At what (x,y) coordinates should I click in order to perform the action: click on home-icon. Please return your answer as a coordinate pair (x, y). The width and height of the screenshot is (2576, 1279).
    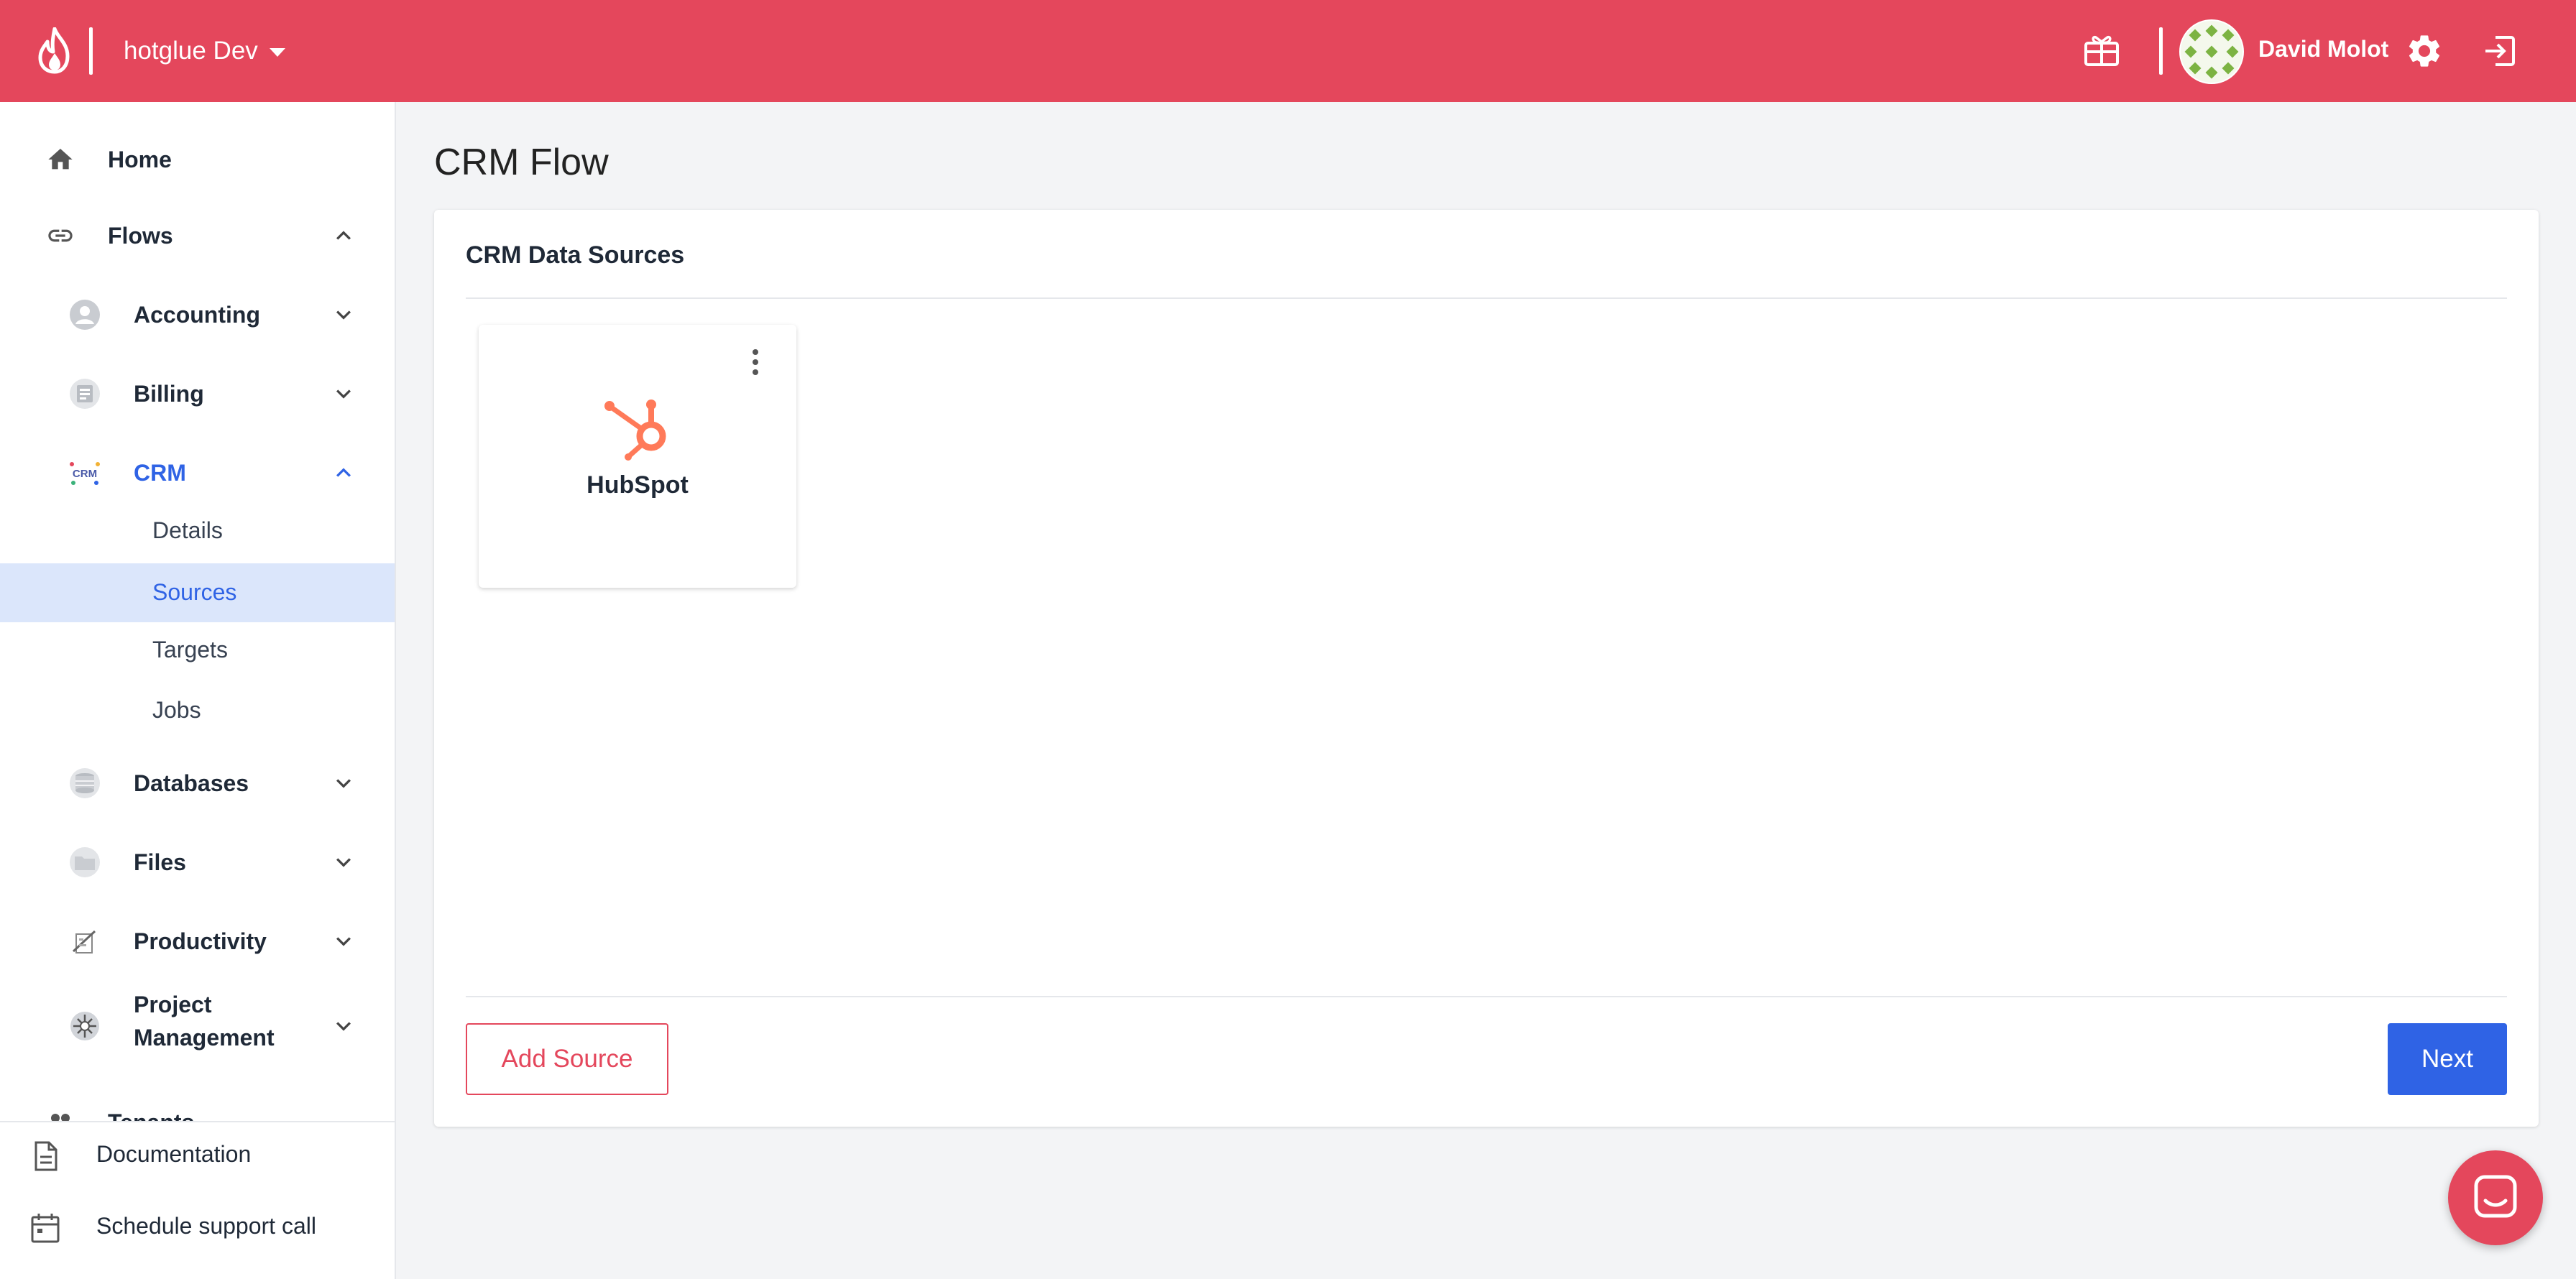
    Looking at the image, I should click on (60, 159).